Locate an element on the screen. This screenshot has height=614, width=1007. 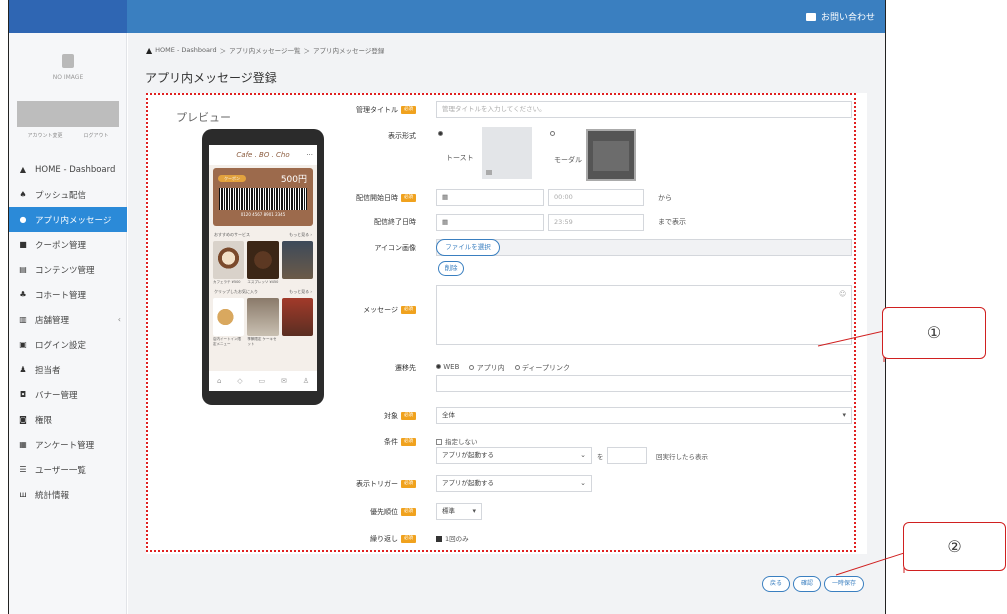
callout-2-pointer is located at coordinates (870, 564).